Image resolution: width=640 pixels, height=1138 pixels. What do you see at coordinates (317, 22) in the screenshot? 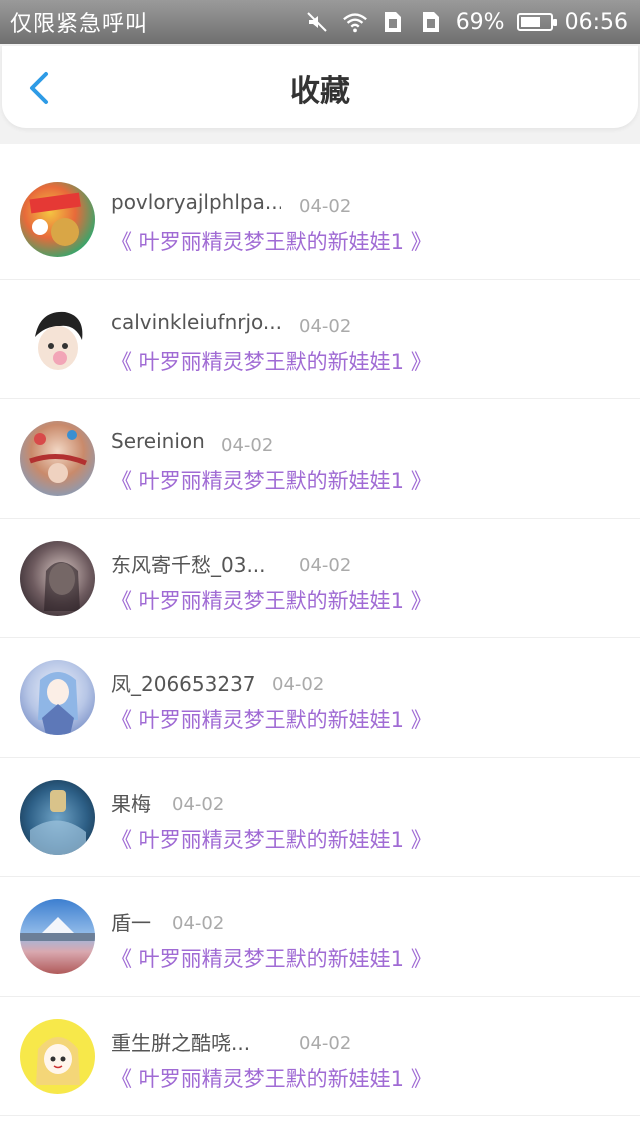
I see `mute-icon` at bounding box center [317, 22].